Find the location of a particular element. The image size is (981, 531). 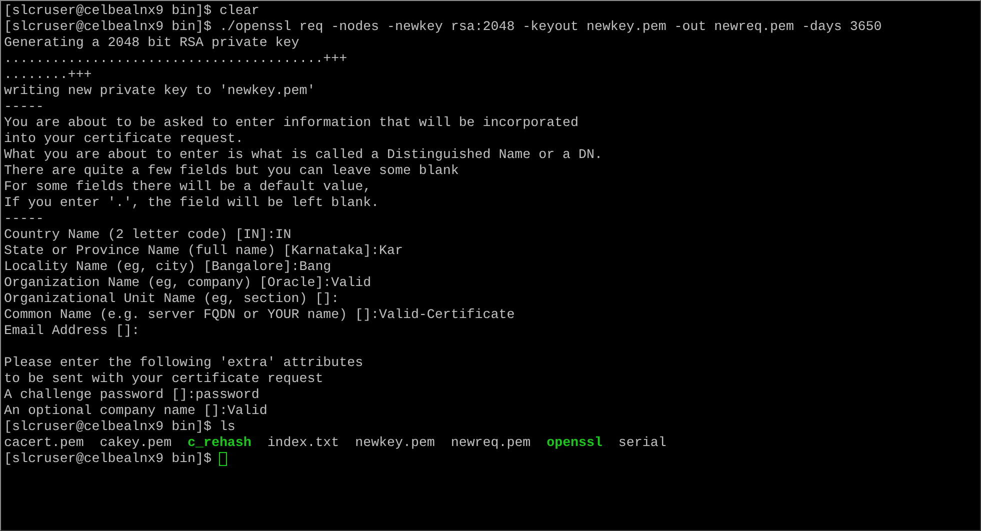

shell-prompt: [slcruser@celbealnx9 bin]$ is located at coordinates (108, 459).